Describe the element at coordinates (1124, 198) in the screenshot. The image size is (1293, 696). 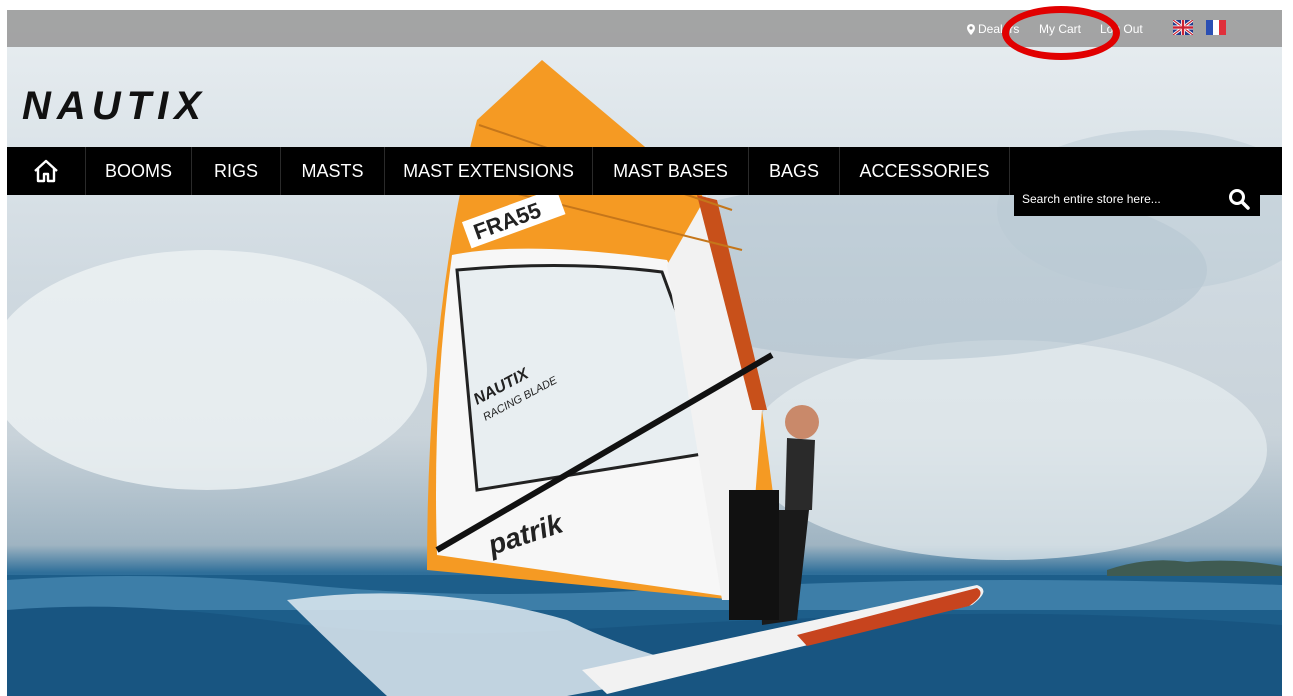
I see `search-input` at that location.